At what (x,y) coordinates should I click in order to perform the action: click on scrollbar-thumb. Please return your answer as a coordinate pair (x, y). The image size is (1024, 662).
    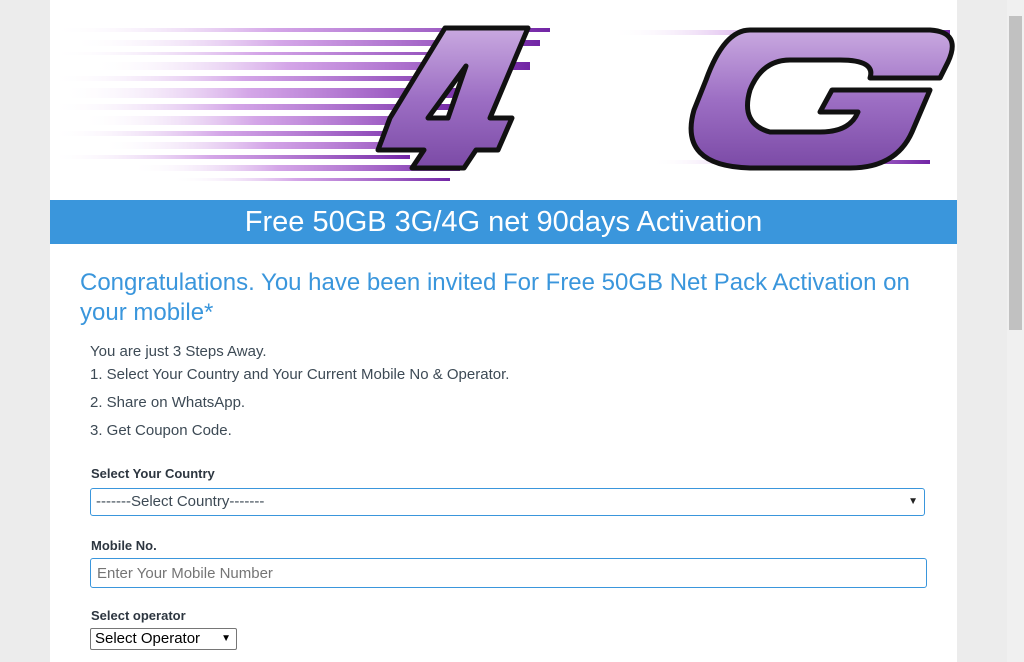
    Looking at the image, I should click on (1015, 173).